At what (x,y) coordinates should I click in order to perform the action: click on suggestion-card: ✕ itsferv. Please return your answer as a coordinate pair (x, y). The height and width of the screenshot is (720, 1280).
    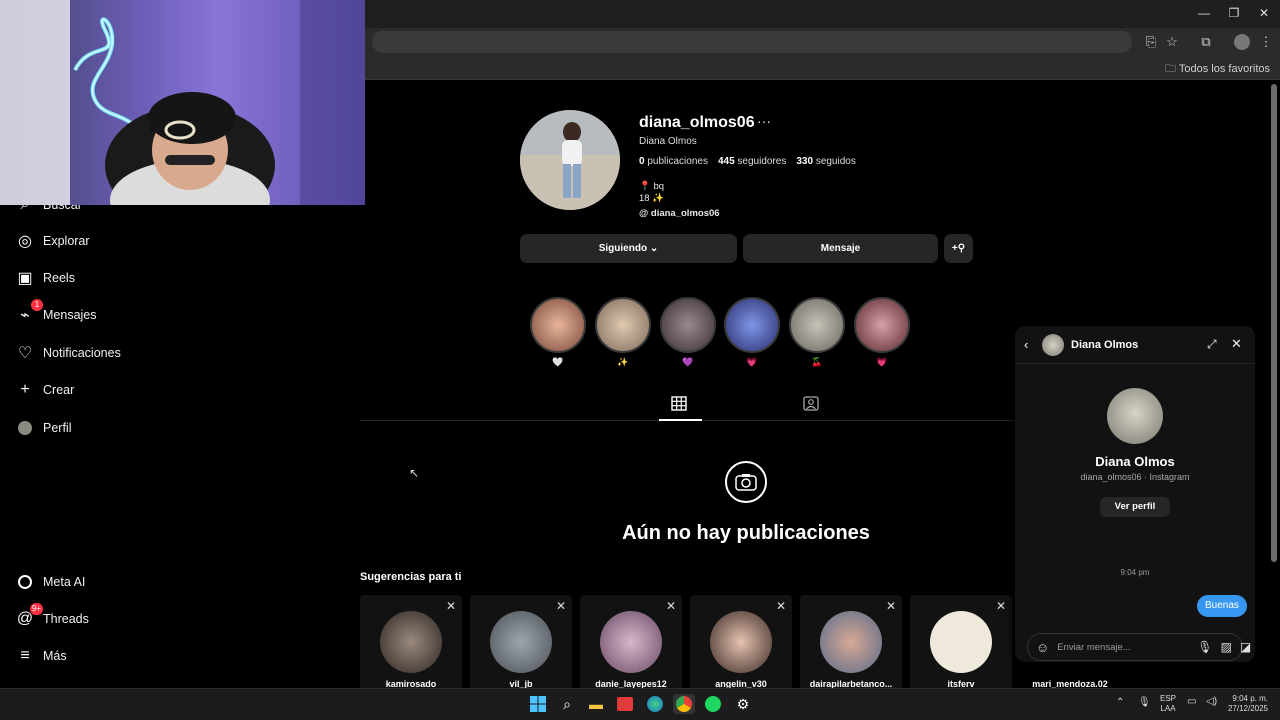
    Looking at the image, I should click on (961, 642).